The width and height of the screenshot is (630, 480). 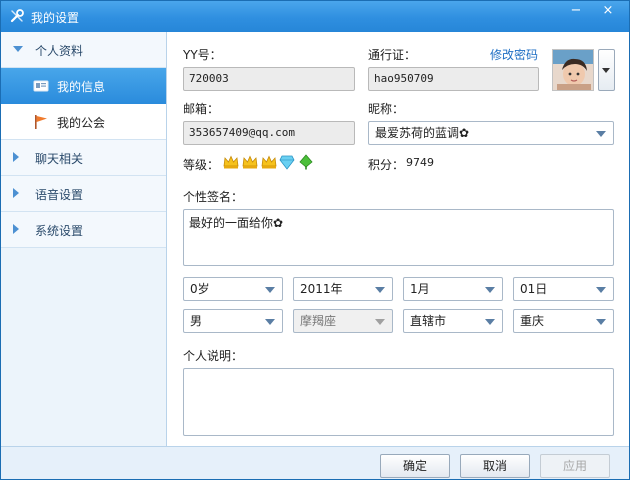 I want to click on title-bar: 我的设置 − ×, so click(x=315, y=16).